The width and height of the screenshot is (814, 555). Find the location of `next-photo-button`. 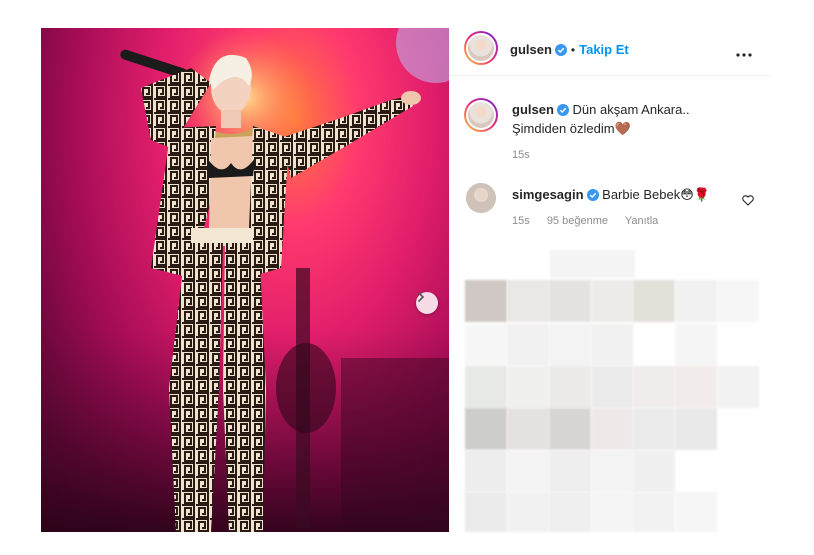

next-photo-button is located at coordinates (427, 303).